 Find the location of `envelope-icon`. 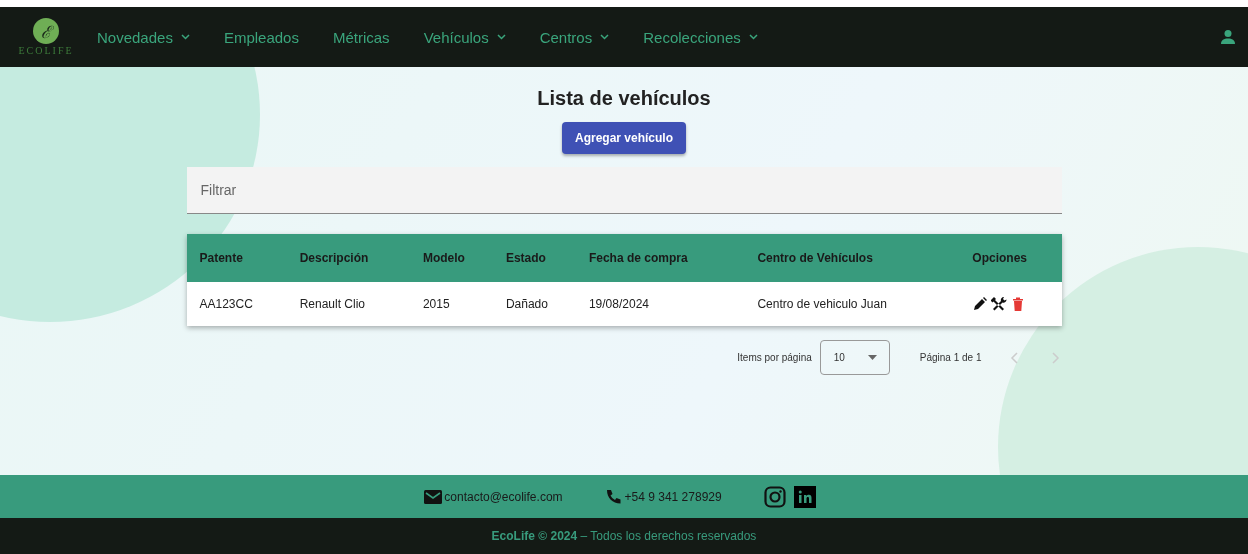

envelope-icon is located at coordinates (433, 496).